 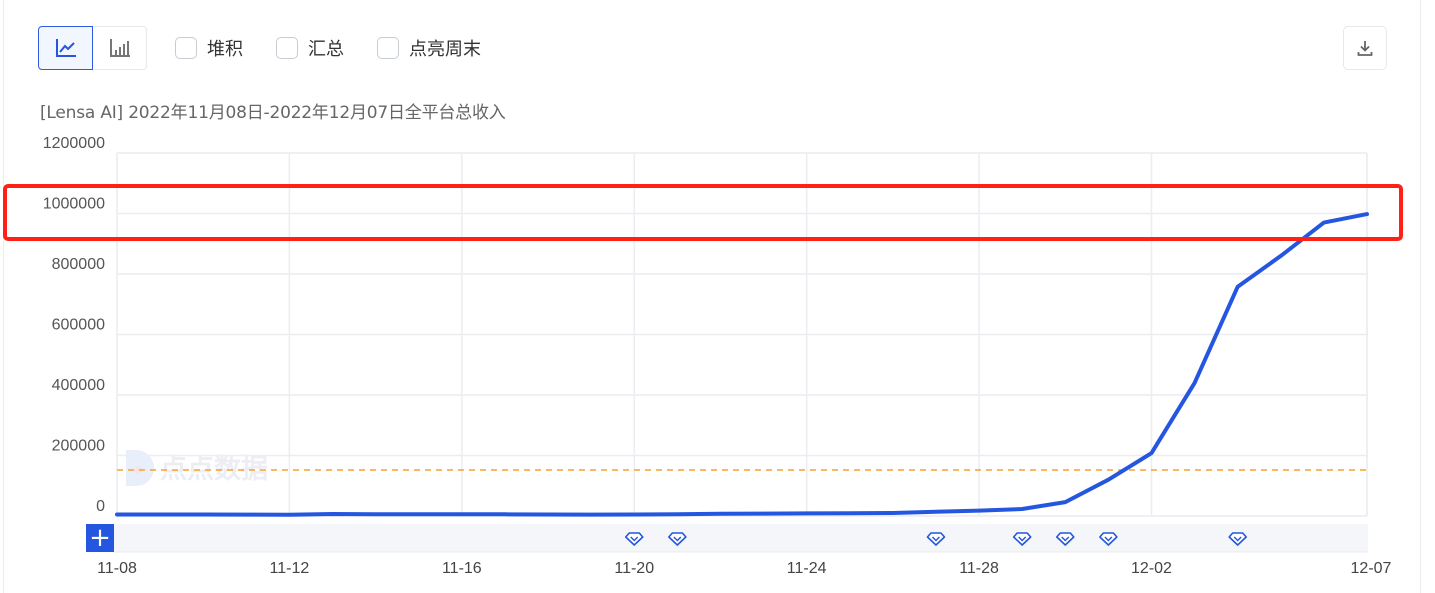 I want to click on event-band, so click(x=741, y=538).